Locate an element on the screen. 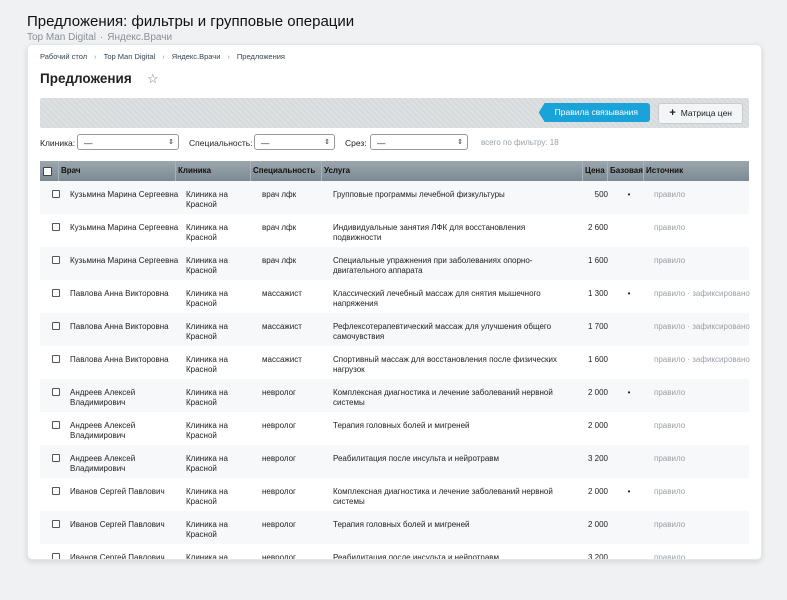  slice-filter-select: — ⇕ is located at coordinates (419, 142).